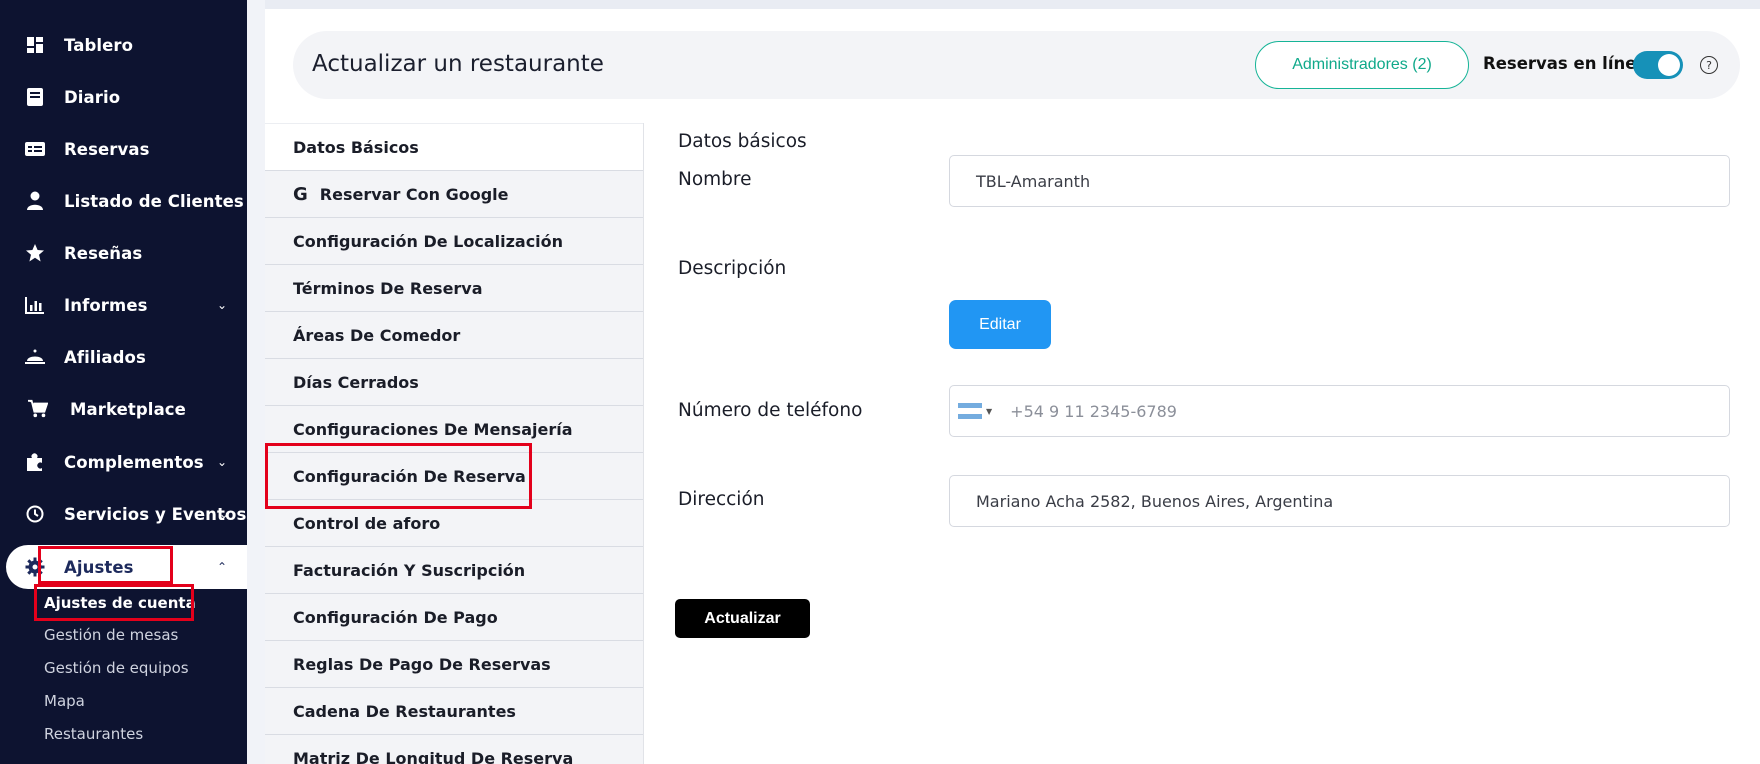 The image size is (1760, 764). I want to click on submenu-item-gestion-equipos: Gestión de equipos, so click(116, 668).